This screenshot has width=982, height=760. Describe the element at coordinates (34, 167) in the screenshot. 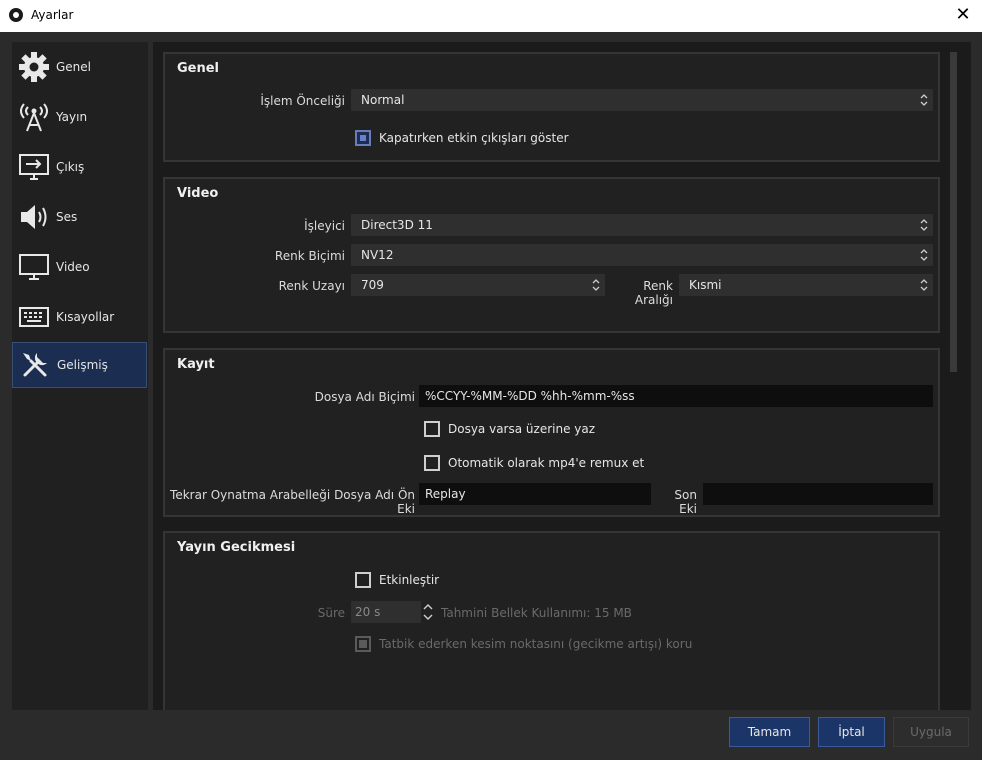

I see `output-monitor-icon` at that location.